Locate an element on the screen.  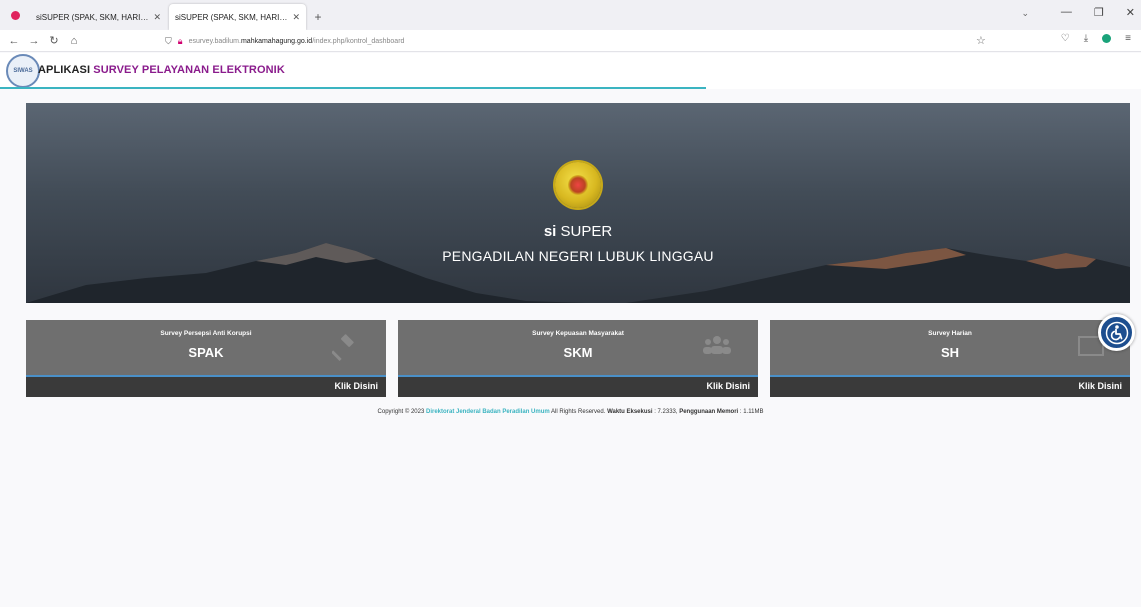
card-subtitle: Survey Harian is located at coordinates (950, 333).